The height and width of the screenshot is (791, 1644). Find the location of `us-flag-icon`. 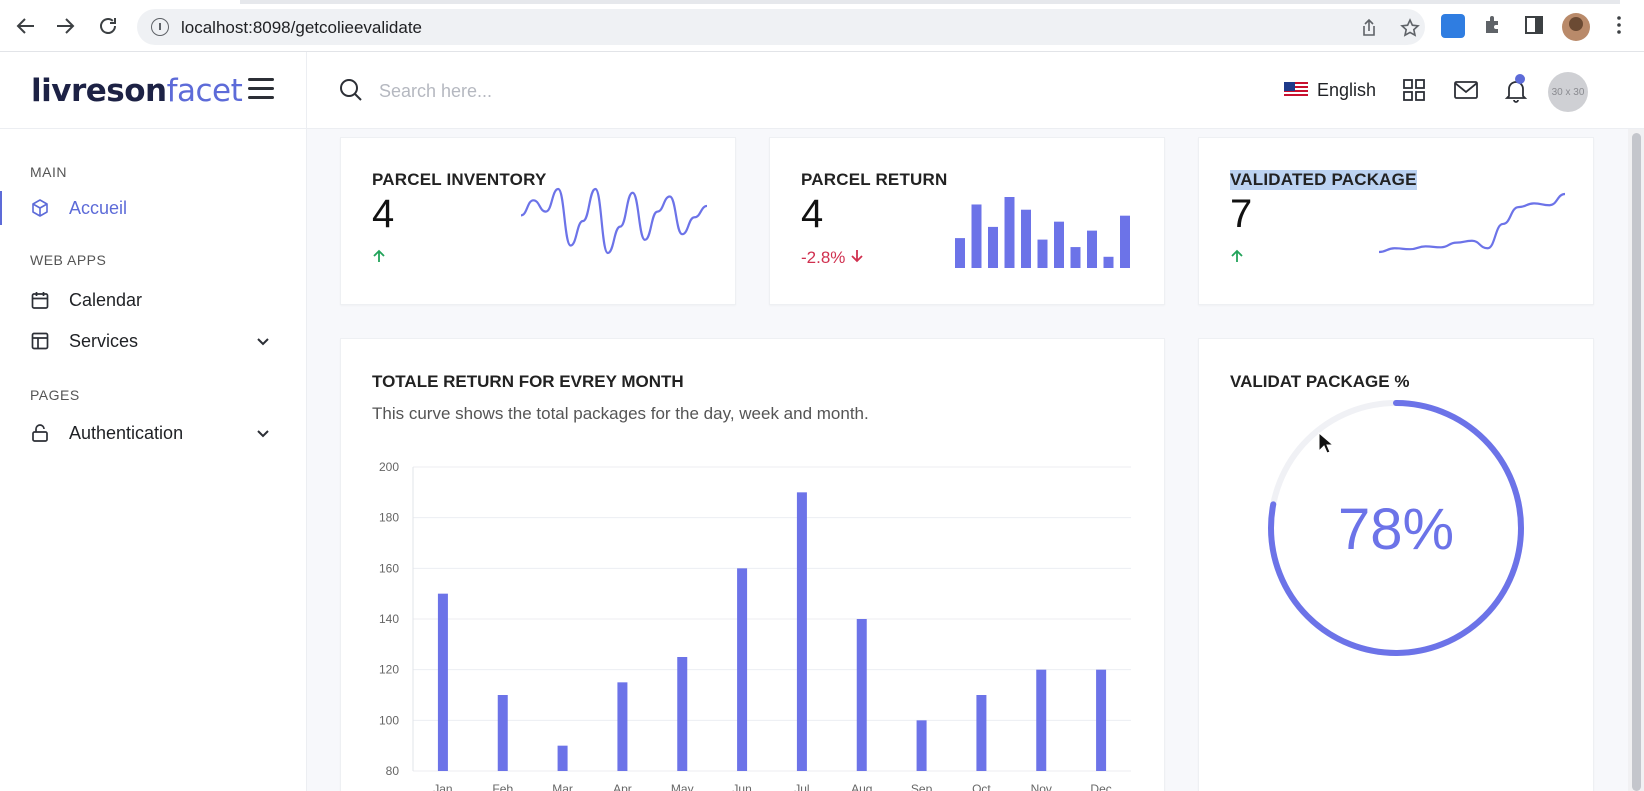

us-flag-icon is located at coordinates (1296, 90).